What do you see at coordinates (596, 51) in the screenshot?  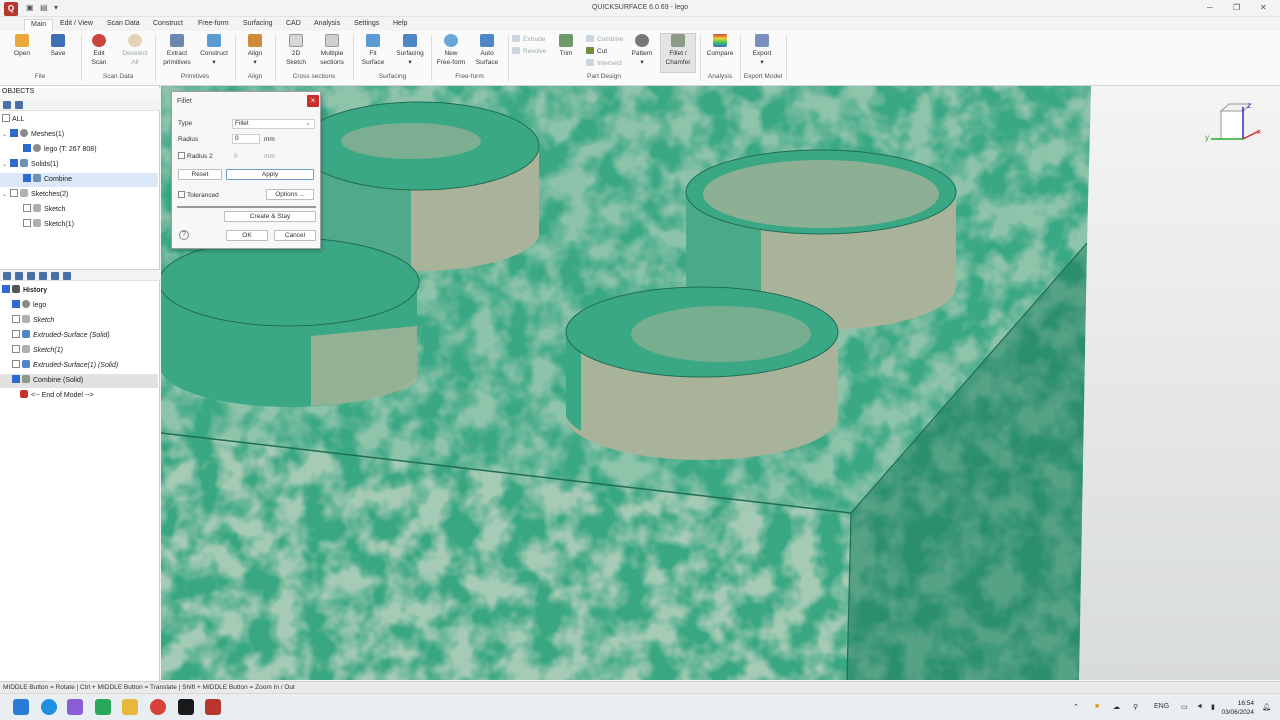 I see `cut-button: Cut` at bounding box center [596, 51].